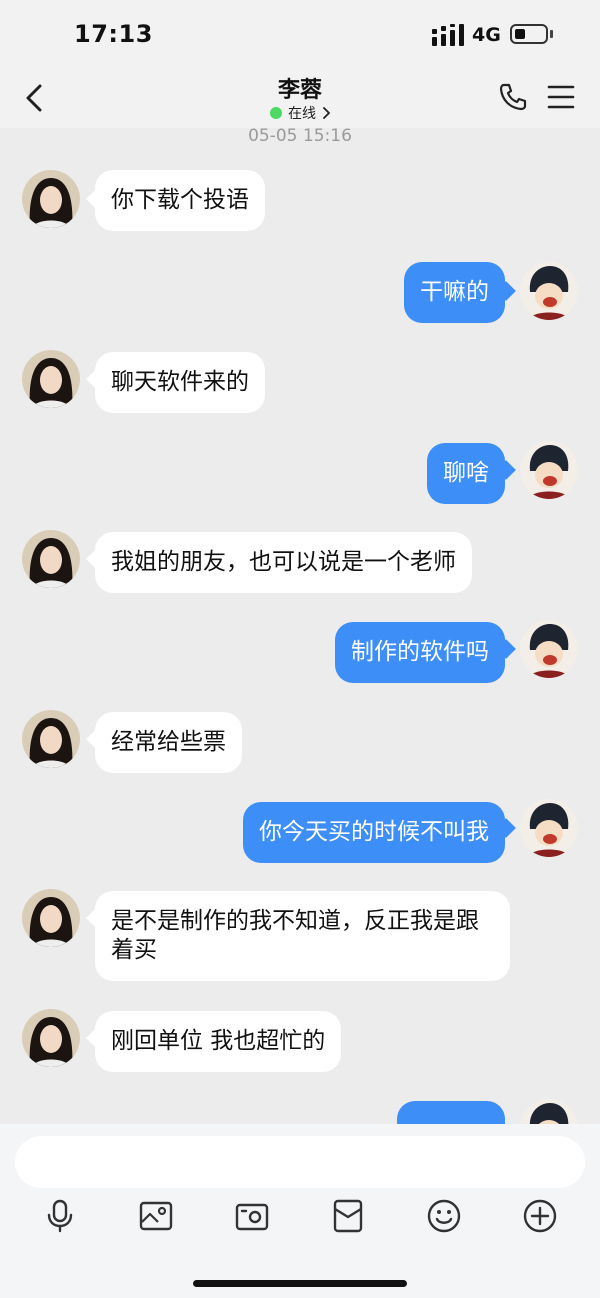 This screenshot has height=1298, width=600. What do you see at coordinates (300, 1162) in the screenshot?
I see `message-input` at bounding box center [300, 1162].